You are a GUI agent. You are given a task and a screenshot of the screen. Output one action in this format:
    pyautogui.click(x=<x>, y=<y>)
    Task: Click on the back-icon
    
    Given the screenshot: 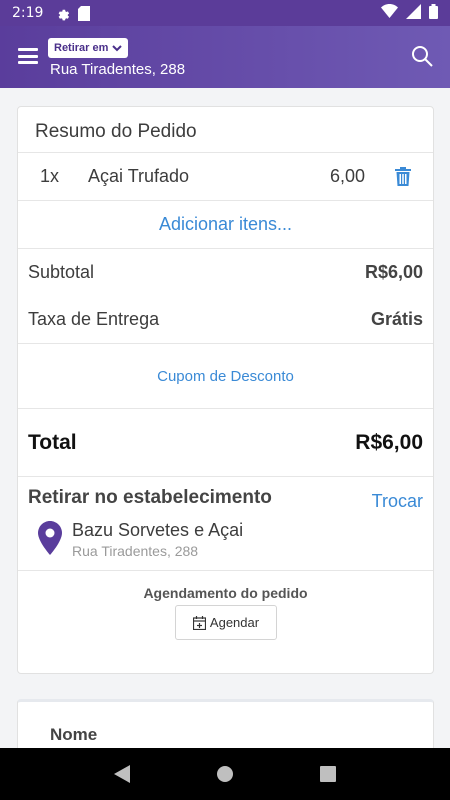 What is the action you would take?
    pyautogui.click(x=122, y=774)
    